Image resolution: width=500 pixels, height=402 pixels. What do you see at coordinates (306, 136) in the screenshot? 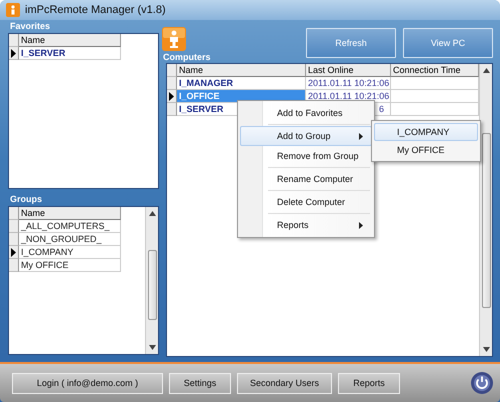
I see `menu-item: Add to Group` at bounding box center [306, 136].